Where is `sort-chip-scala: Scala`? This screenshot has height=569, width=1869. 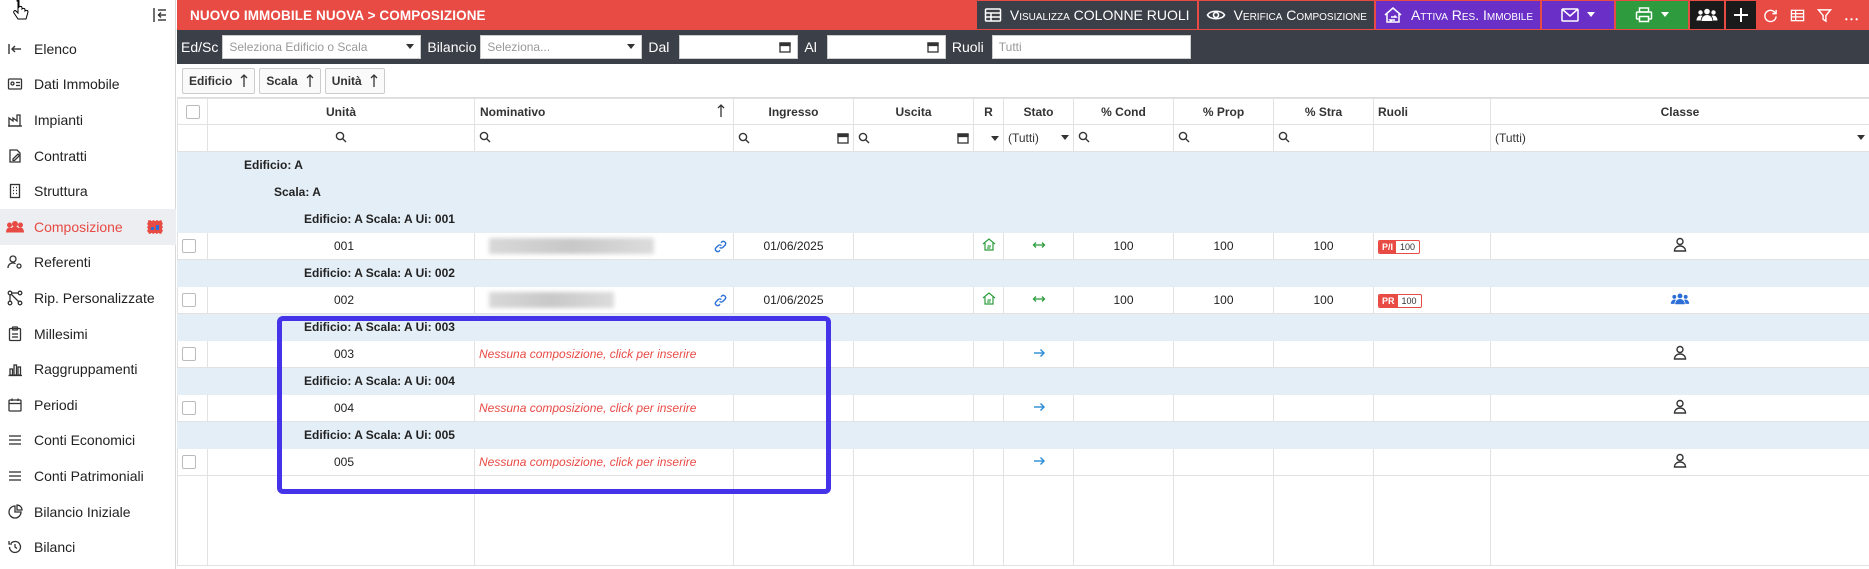 sort-chip-scala: Scala is located at coordinates (290, 80).